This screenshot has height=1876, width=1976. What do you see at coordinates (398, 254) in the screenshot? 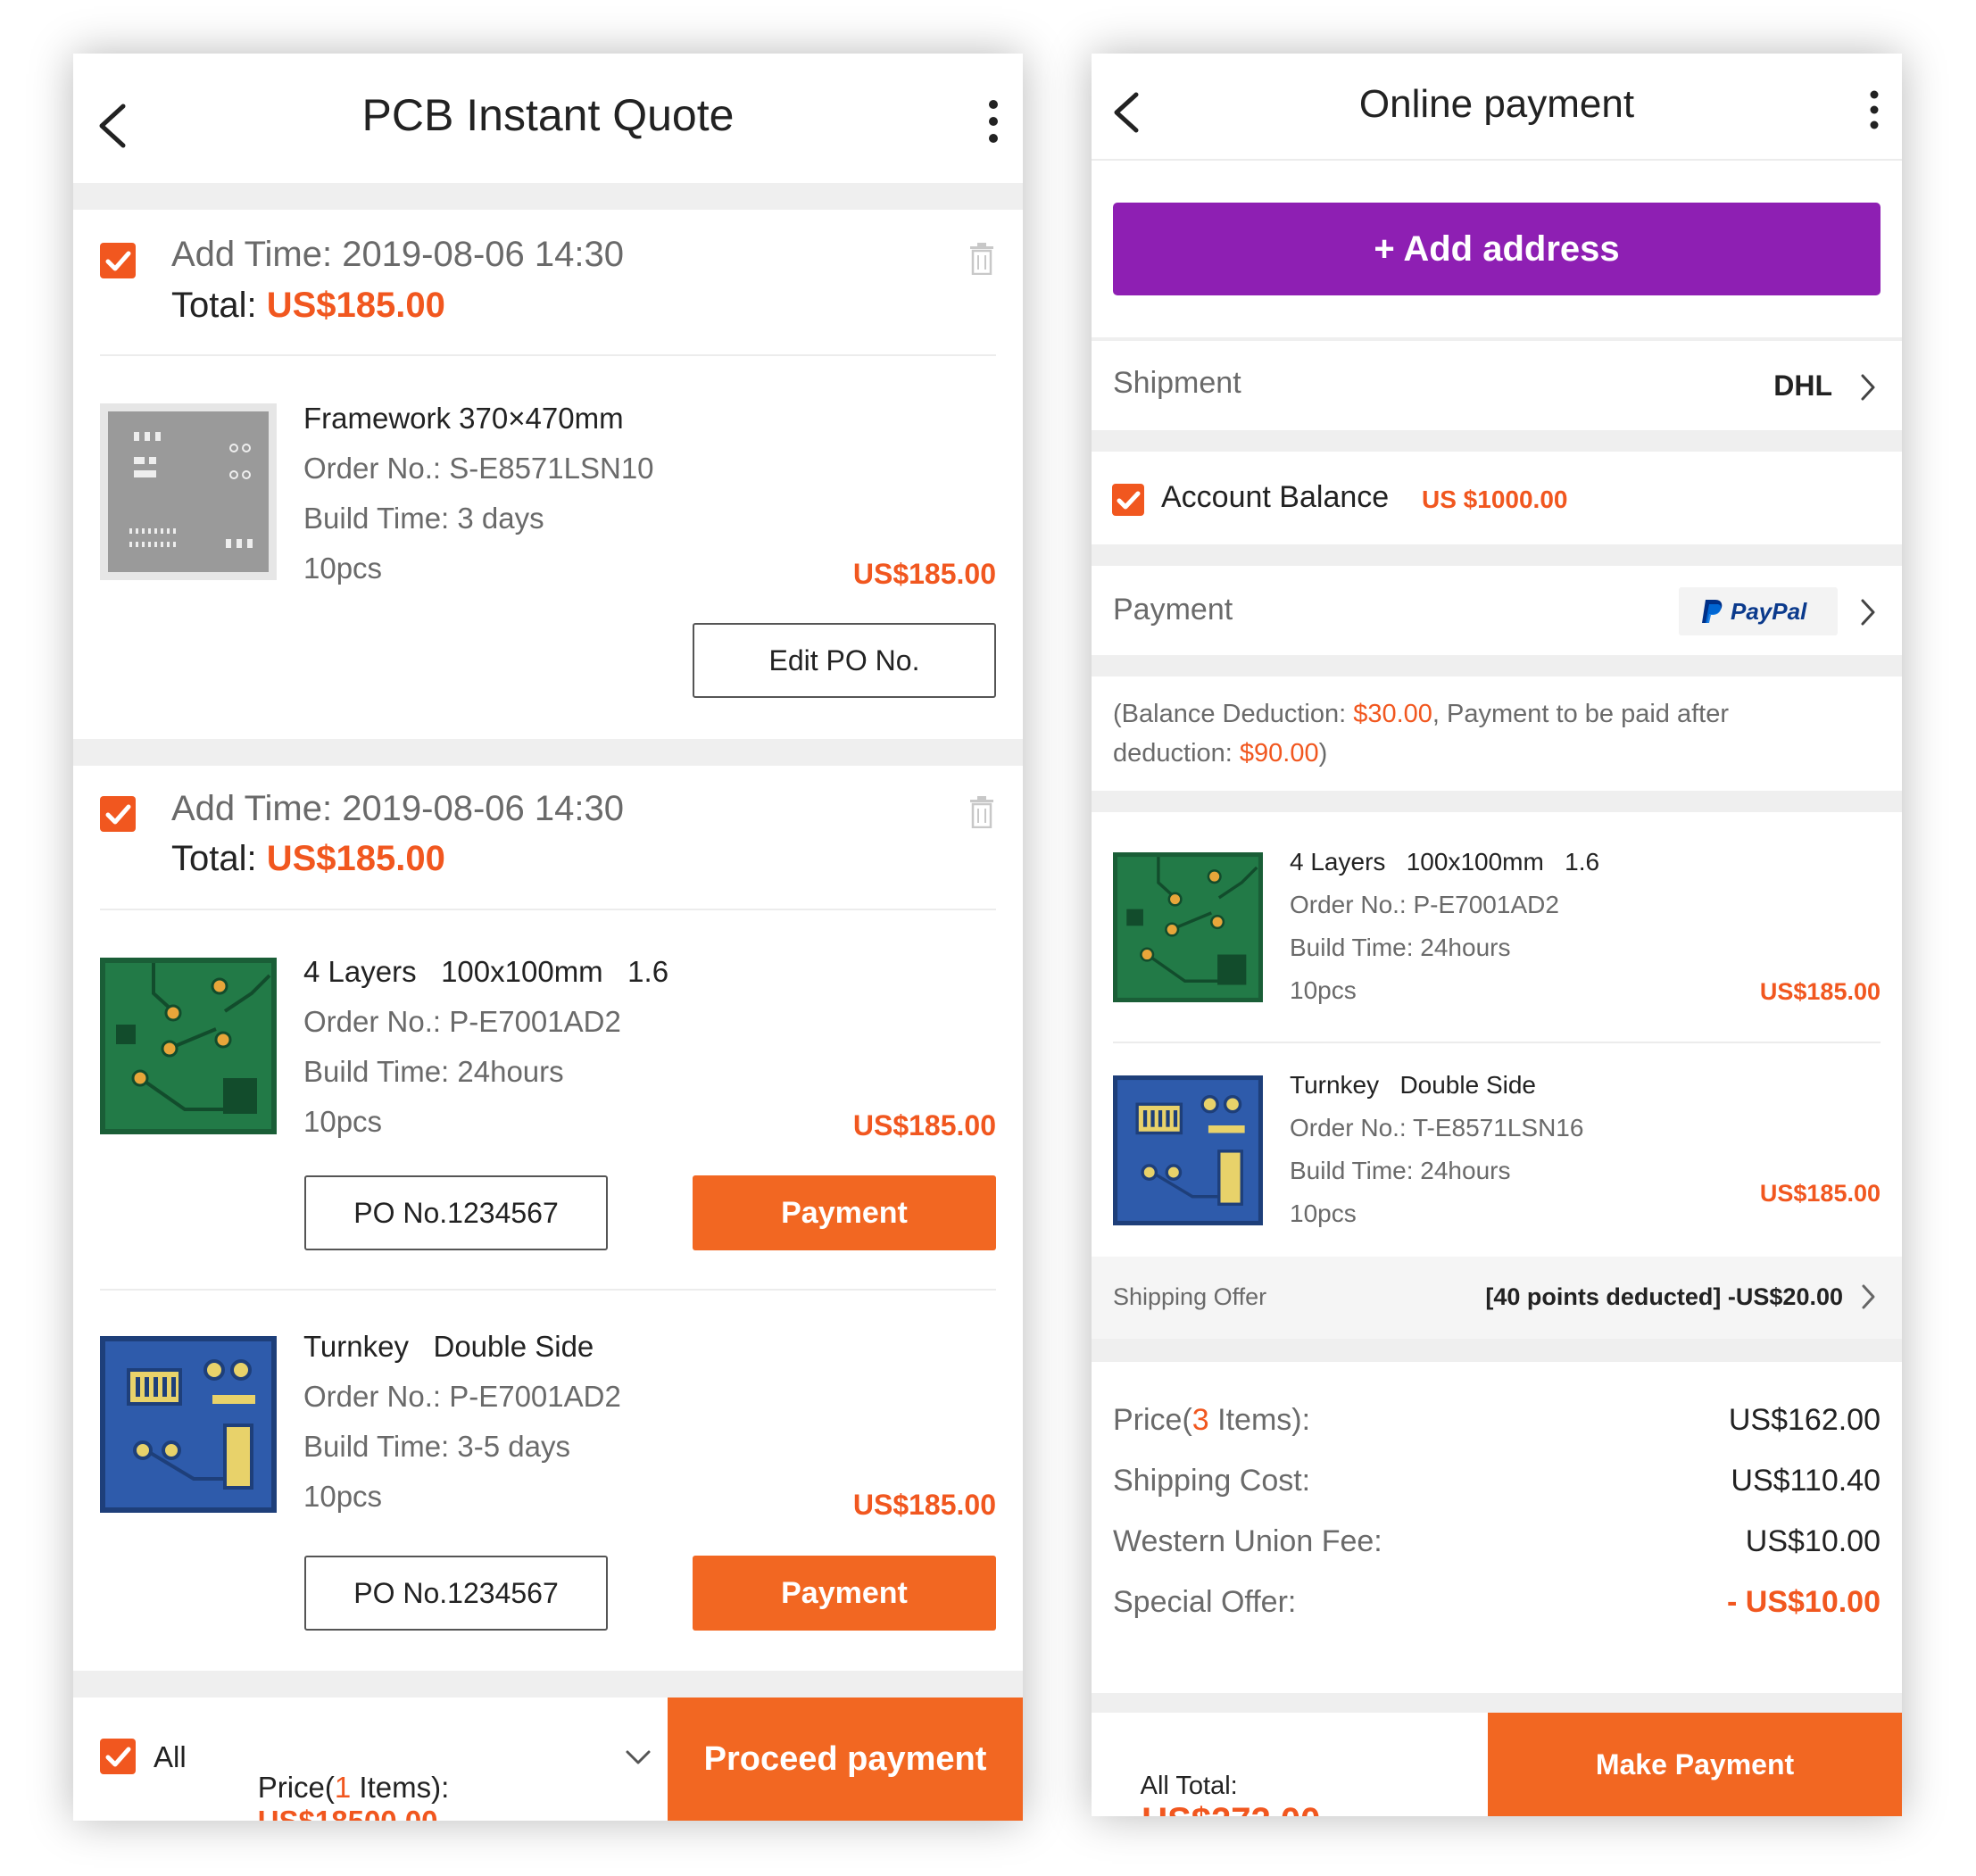
I see `add-time: Add Time: 2019-08-06 14:30` at bounding box center [398, 254].